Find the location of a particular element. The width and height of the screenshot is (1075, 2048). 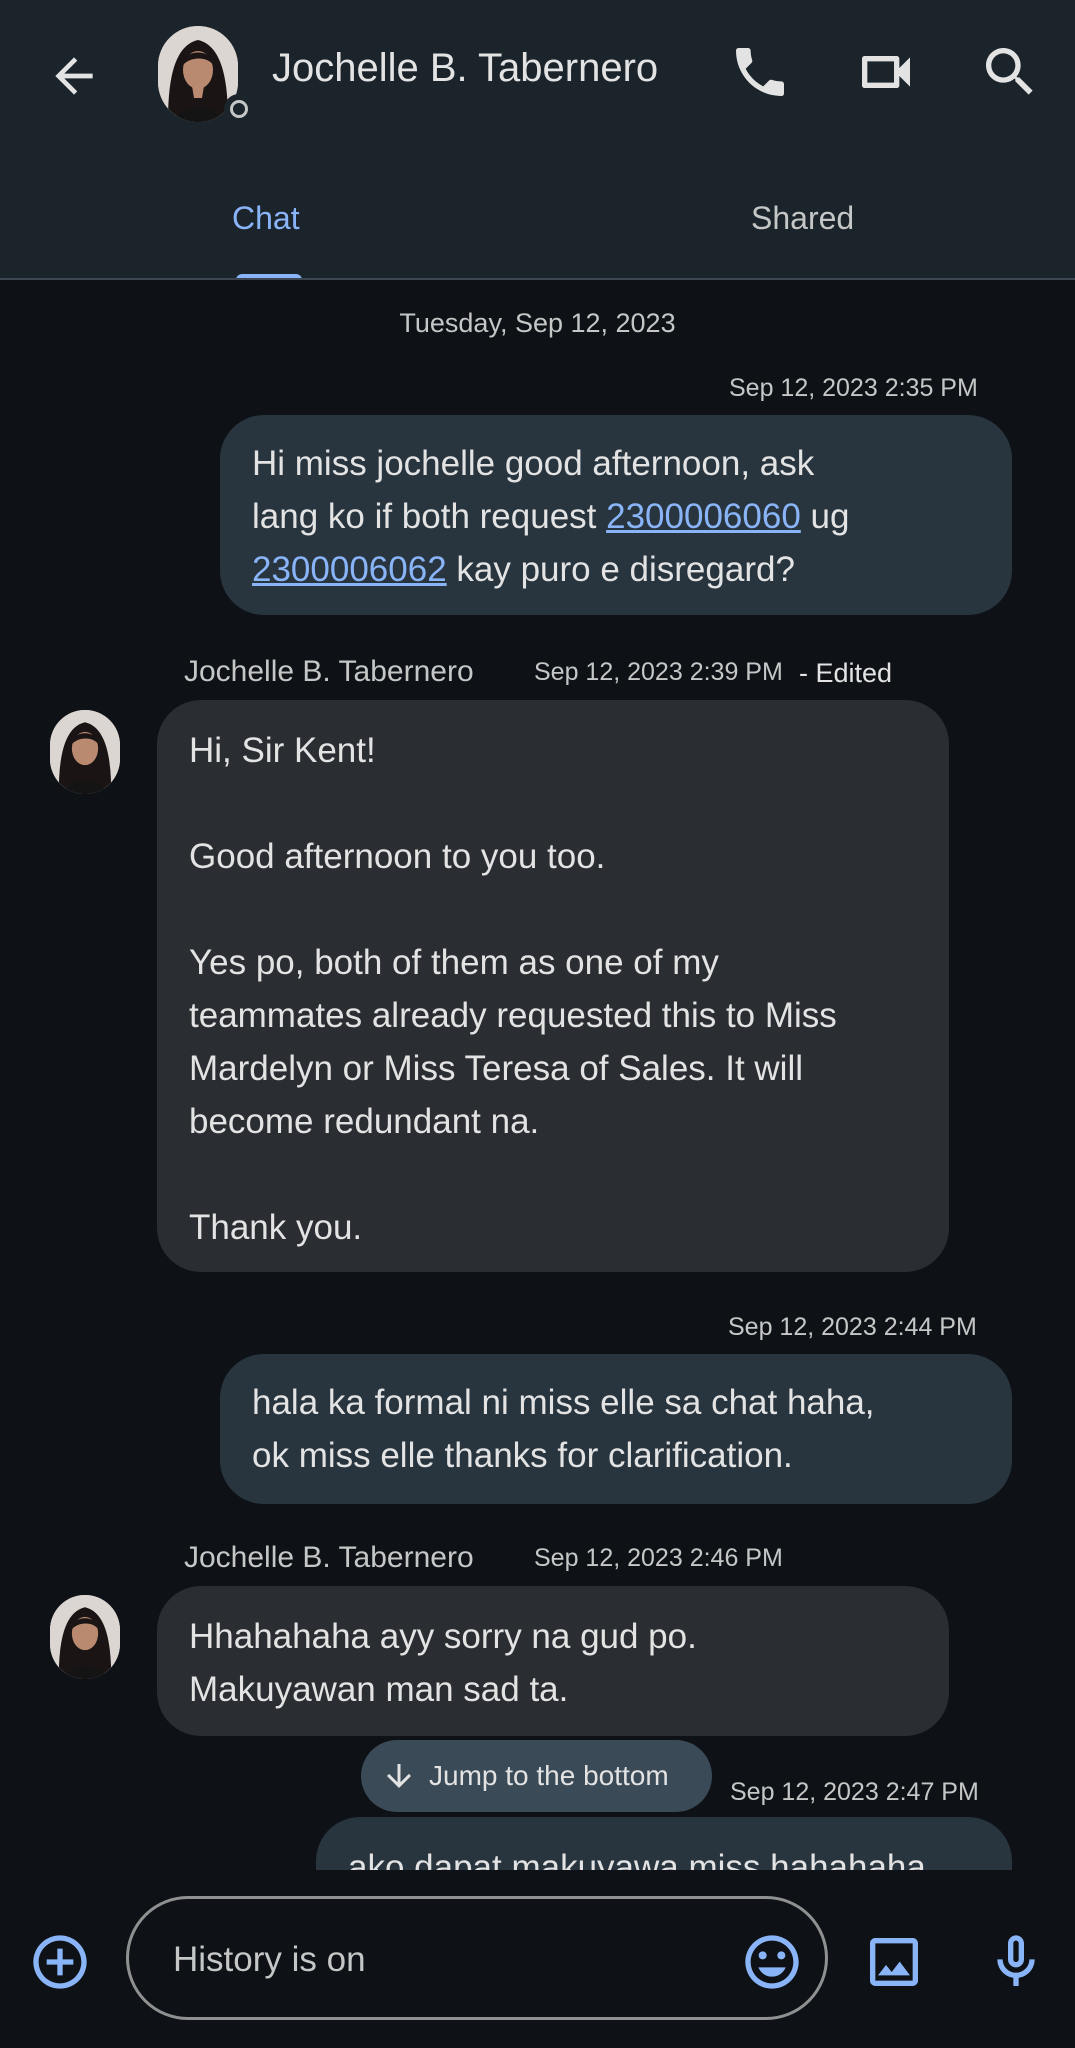

add-circle-icon is located at coordinates (60, 1962).